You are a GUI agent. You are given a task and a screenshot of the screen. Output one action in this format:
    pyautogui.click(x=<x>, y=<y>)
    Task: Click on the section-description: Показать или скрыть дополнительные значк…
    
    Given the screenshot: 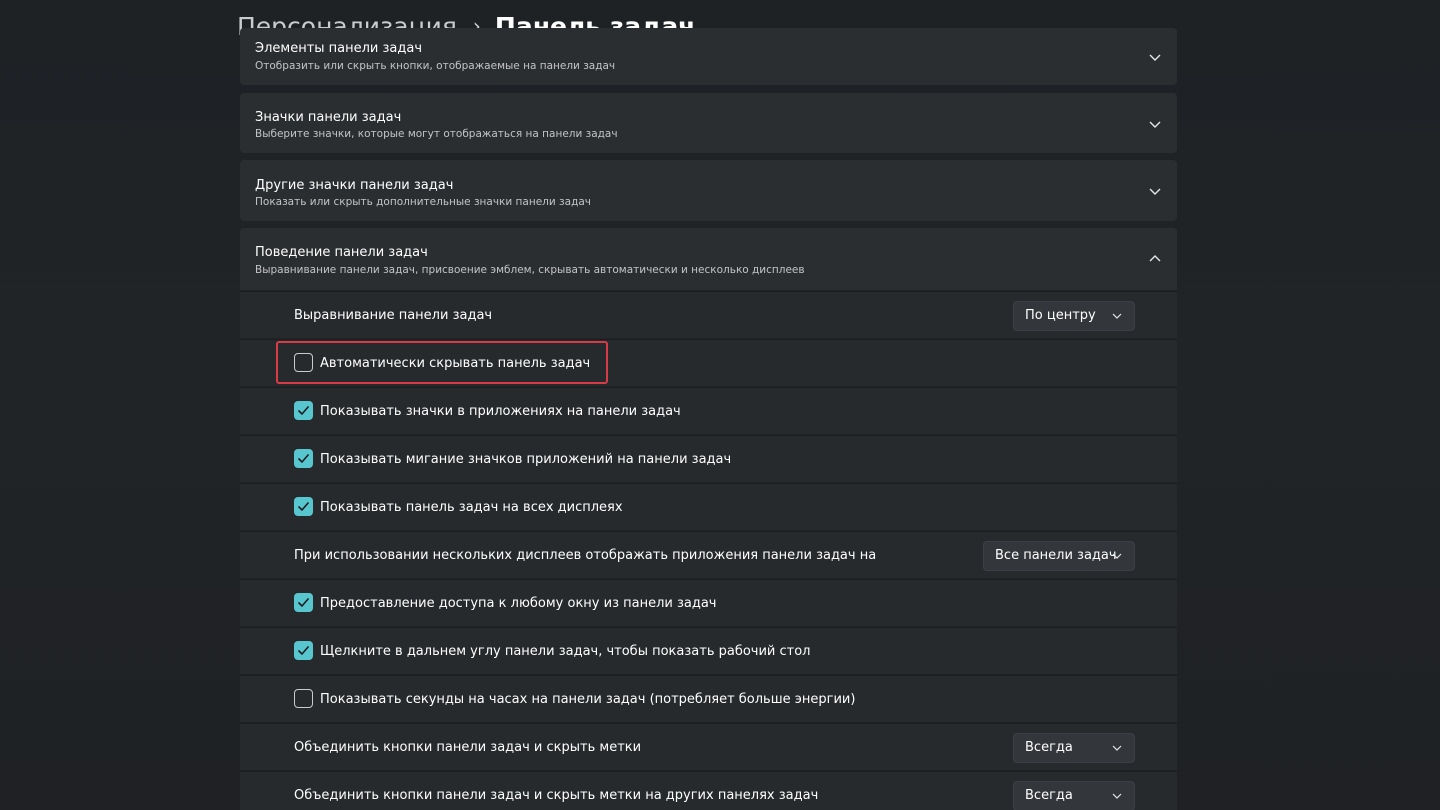 What is the action you would take?
    pyautogui.click(x=423, y=202)
    